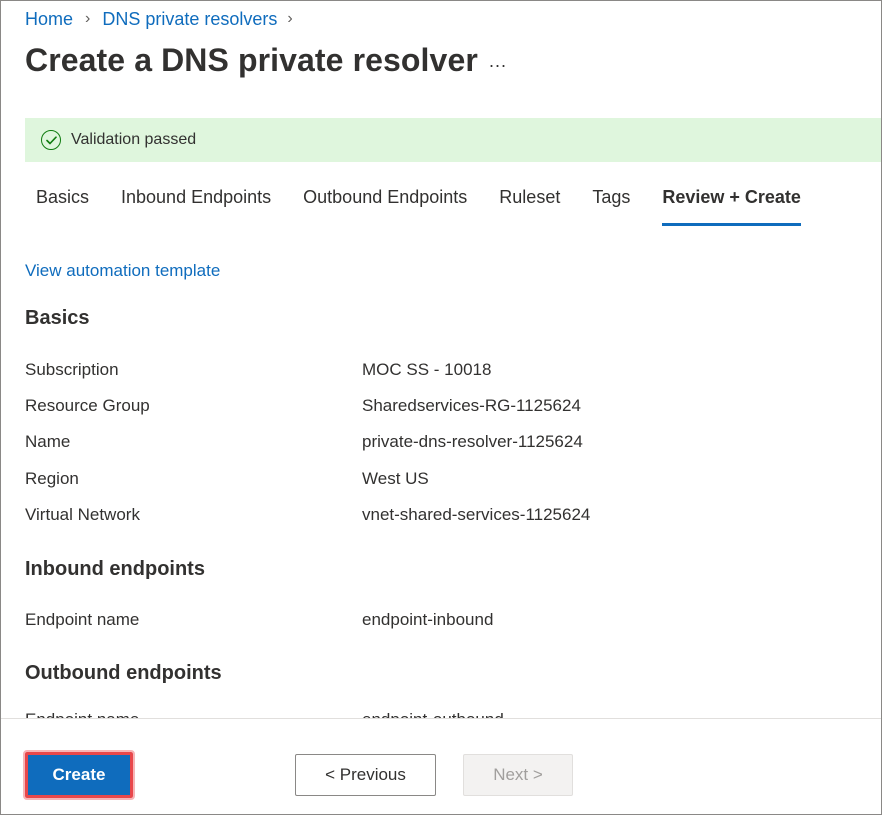 Image resolution: width=882 pixels, height=815 pixels. I want to click on summary-value: MOC SS - 10018, so click(427, 369).